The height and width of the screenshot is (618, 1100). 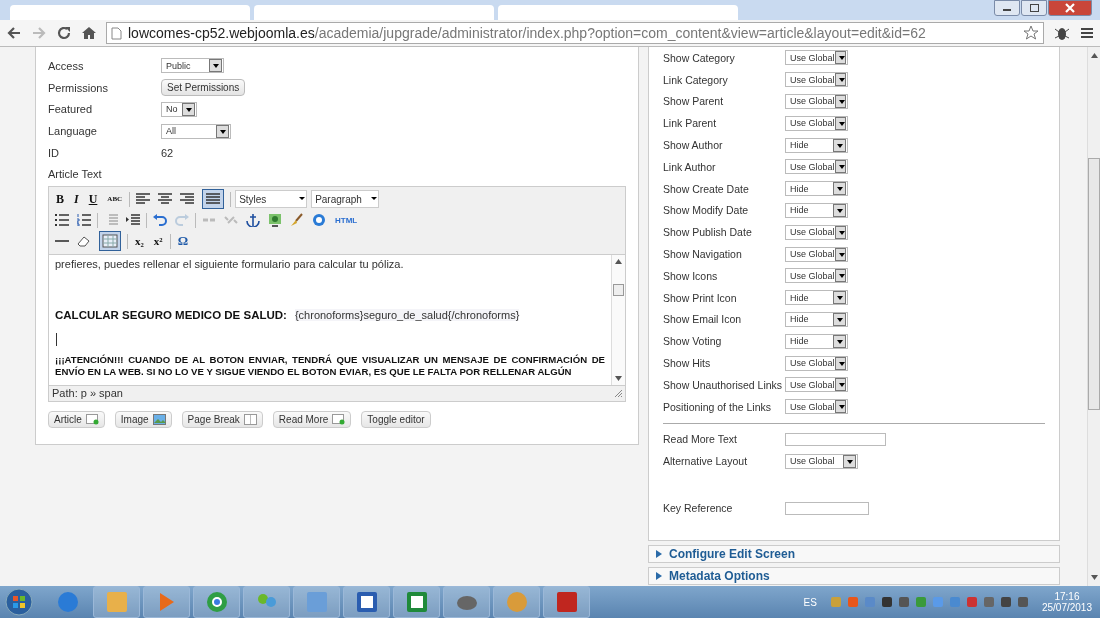 I want to click on editor-button: Read More, so click(x=312, y=419).